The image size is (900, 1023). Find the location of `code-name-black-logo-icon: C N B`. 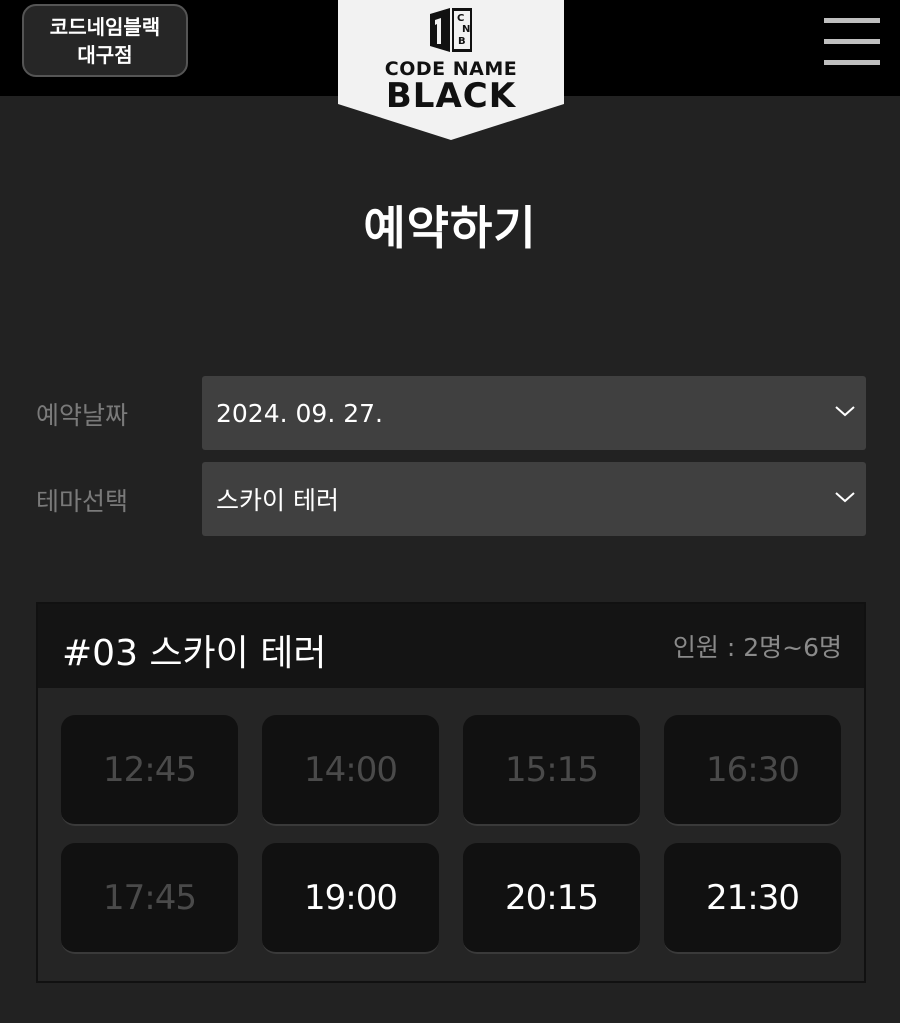

code-name-black-logo-icon: C N B is located at coordinates (451, 30).